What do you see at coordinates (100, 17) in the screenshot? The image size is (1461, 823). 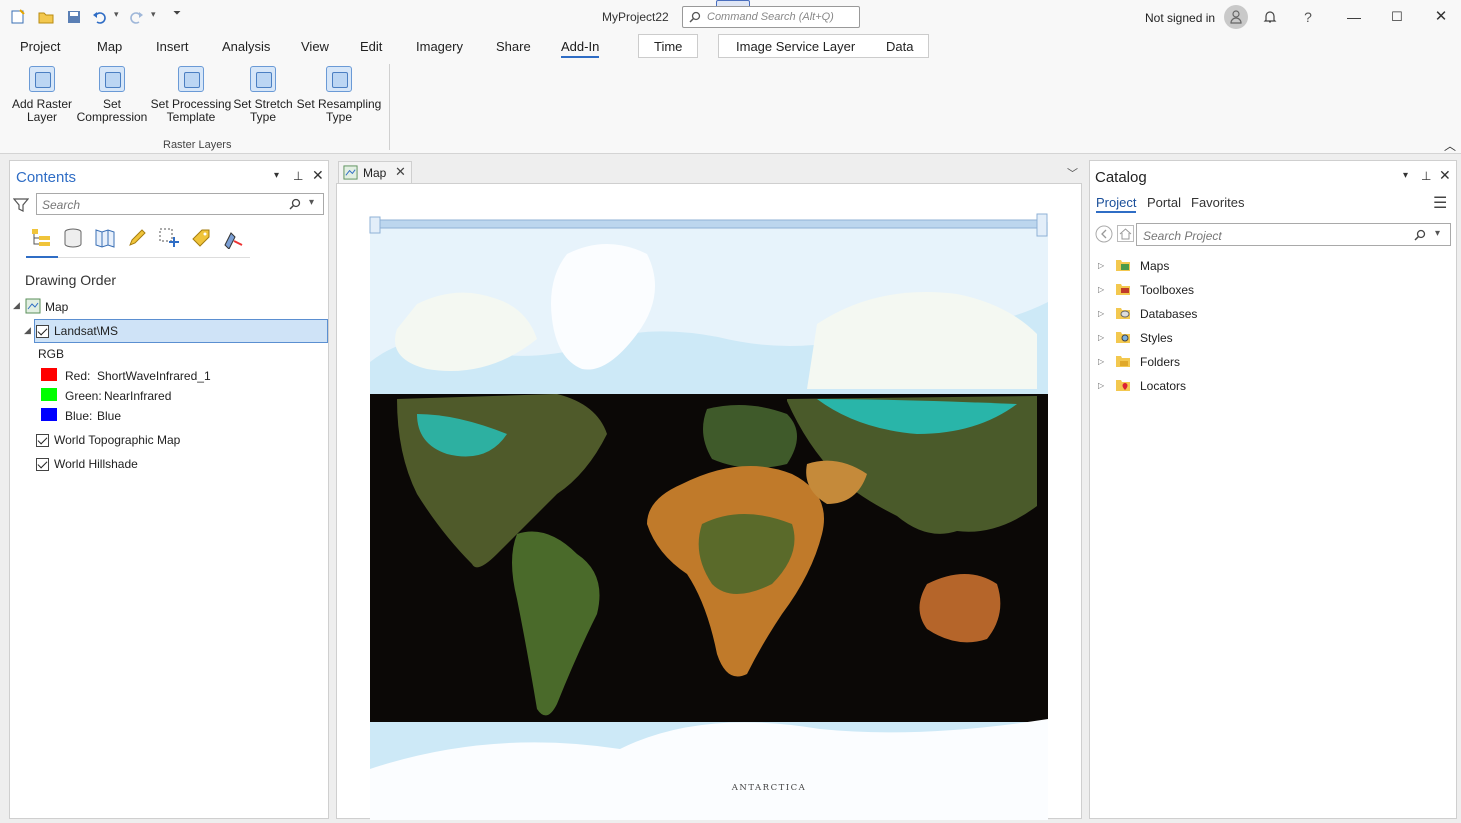 I see `undo-icon` at bounding box center [100, 17].